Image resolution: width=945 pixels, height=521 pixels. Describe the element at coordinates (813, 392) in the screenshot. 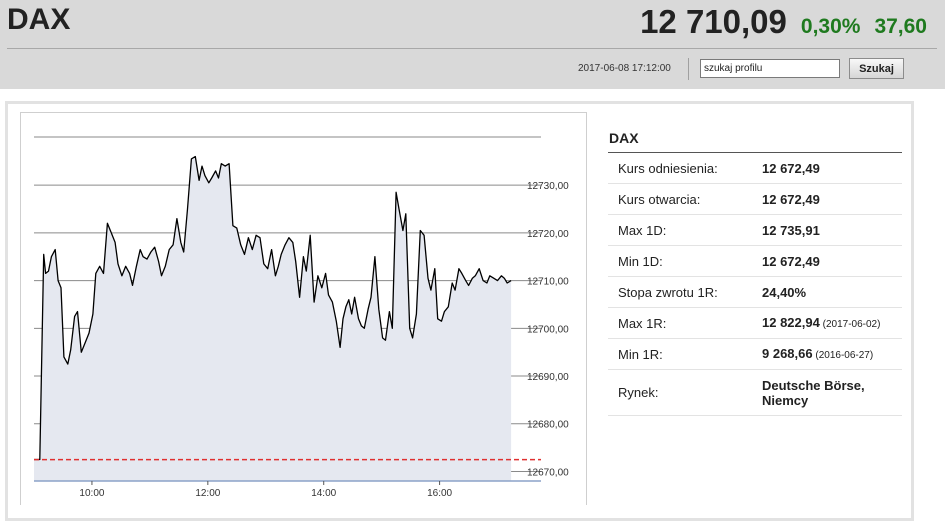

I see `info-value-text: Deutsche Börse, Niemcy` at that location.